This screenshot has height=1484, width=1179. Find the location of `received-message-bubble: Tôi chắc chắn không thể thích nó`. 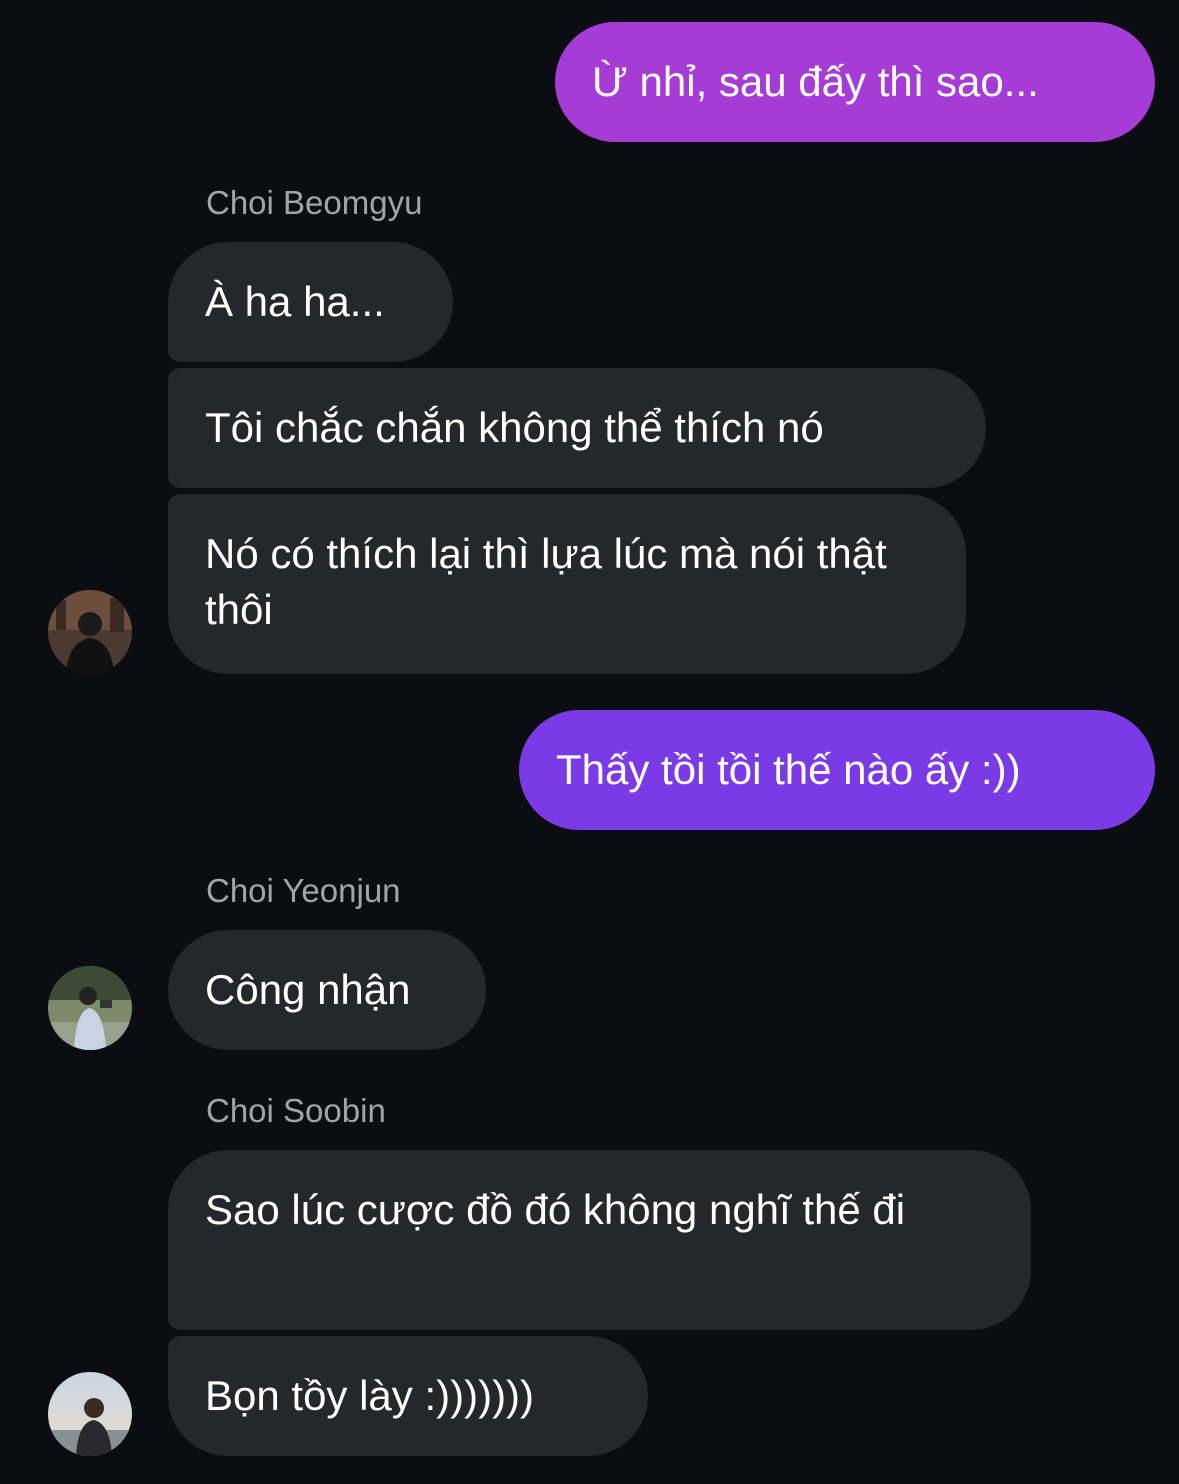

received-message-bubble: Tôi chắc chắn không thể thích nó is located at coordinates (577, 428).